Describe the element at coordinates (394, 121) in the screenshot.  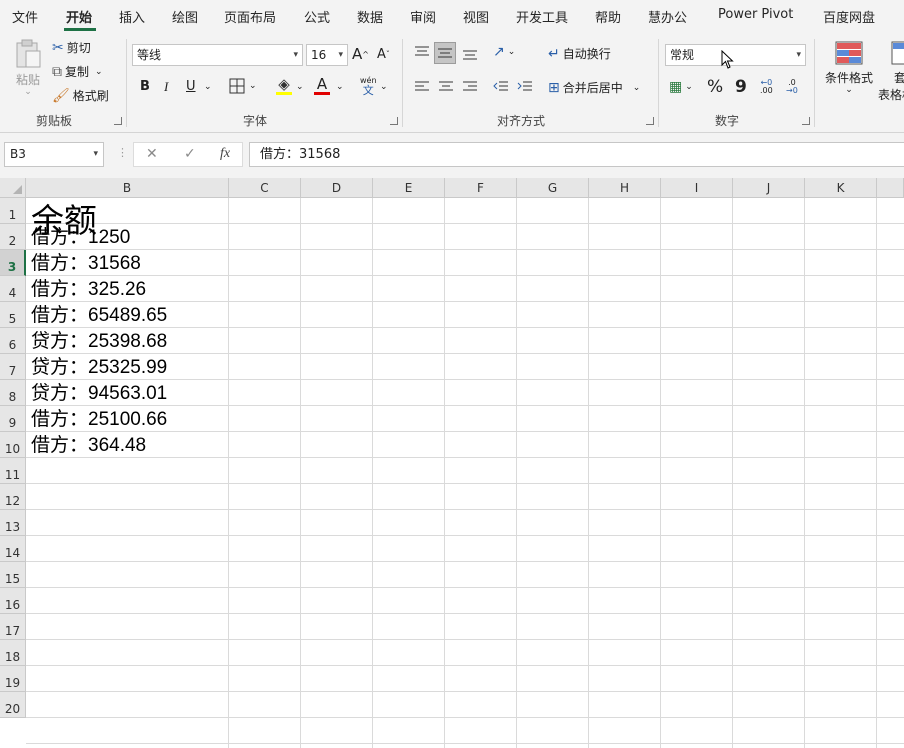
I see `font-launcher-icon` at that location.